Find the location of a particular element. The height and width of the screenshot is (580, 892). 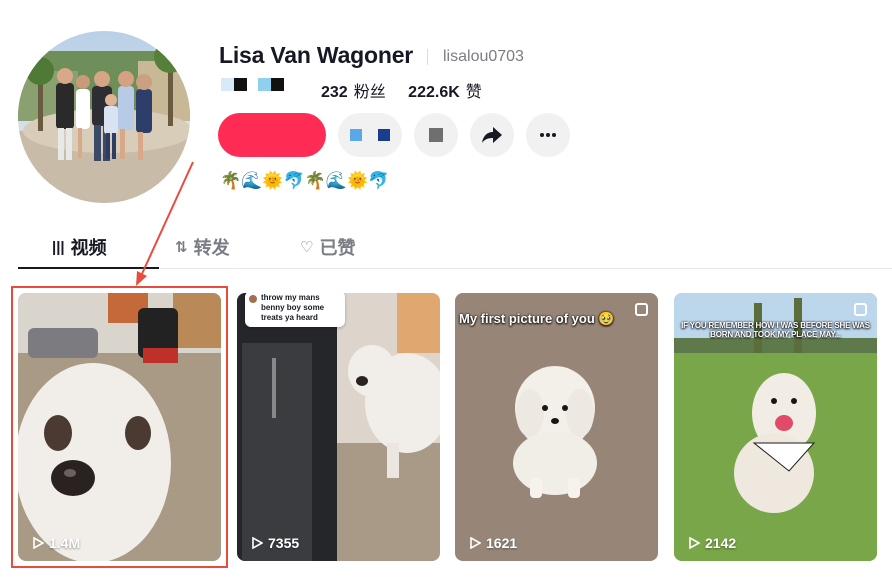

profile-tabs: ||| 视频 ⇅ 转发 ♡ 已赞 is located at coordinates (455, 247).